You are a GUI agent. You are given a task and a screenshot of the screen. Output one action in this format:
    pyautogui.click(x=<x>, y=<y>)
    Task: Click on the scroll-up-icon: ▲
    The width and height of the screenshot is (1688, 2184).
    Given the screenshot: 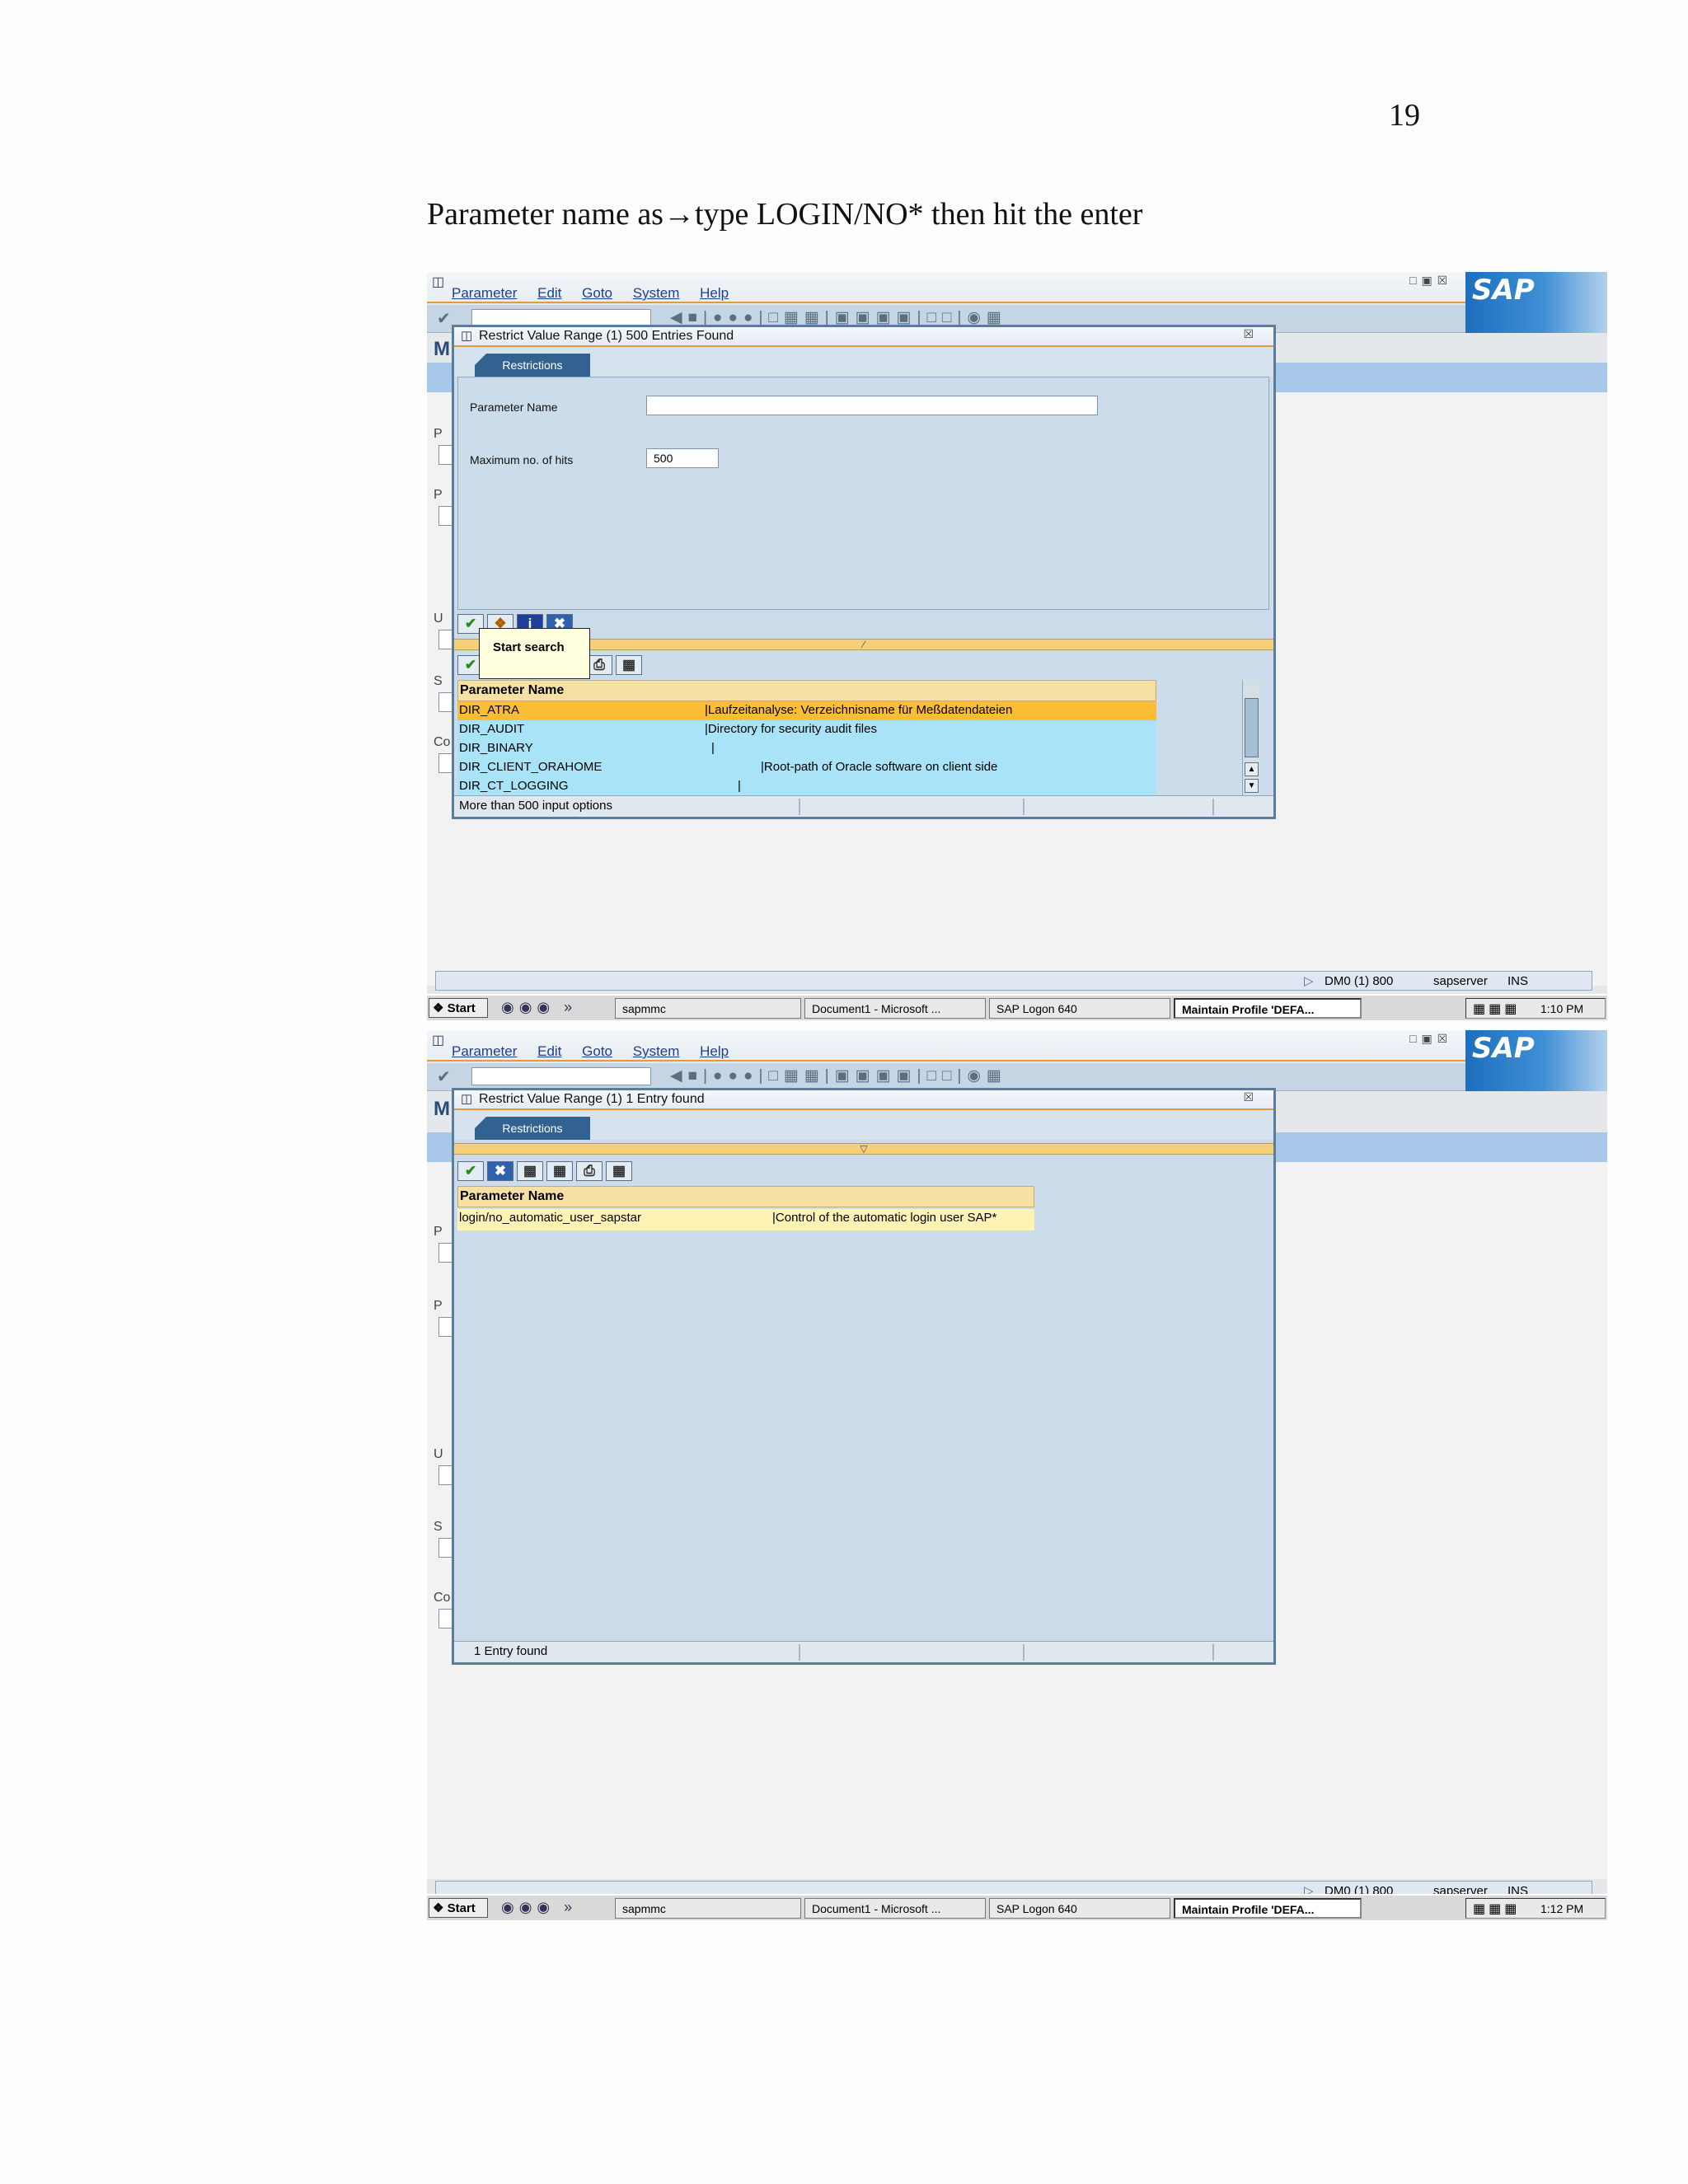 What is the action you would take?
    pyautogui.click(x=1252, y=769)
    